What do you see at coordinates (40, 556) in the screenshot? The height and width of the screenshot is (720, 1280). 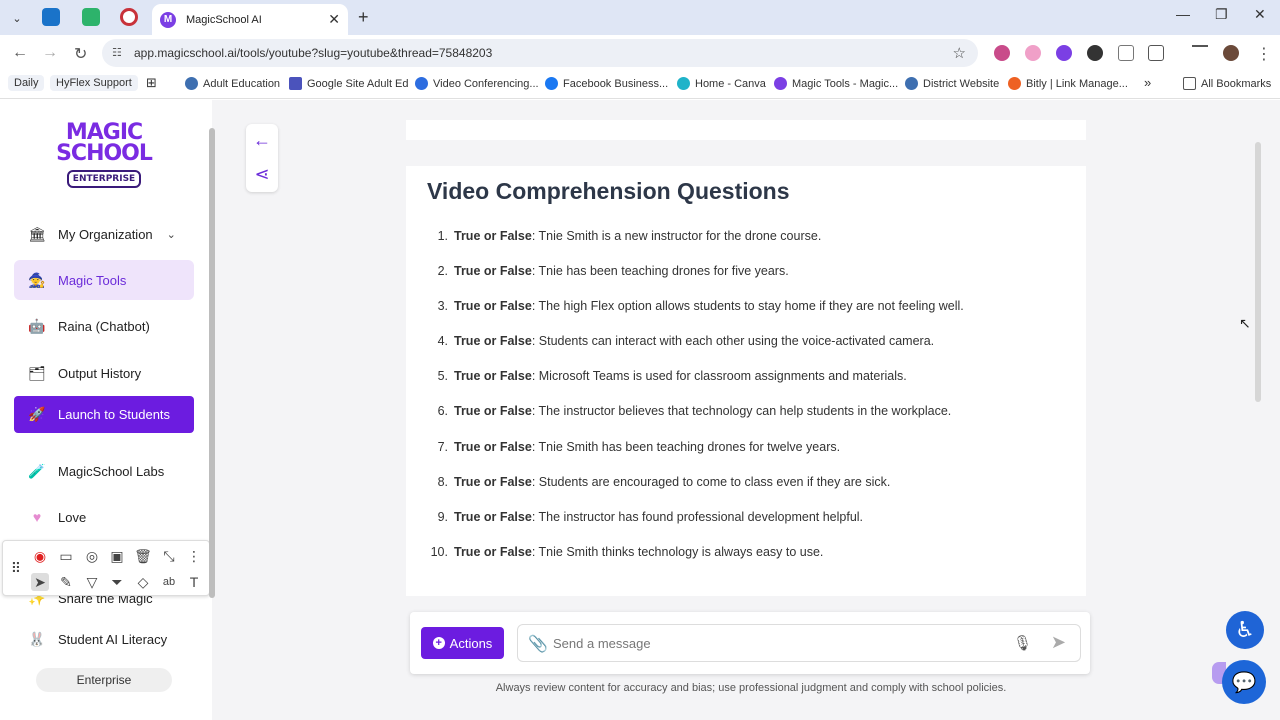 I see `record-icon: ◉` at bounding box center [40, 556].